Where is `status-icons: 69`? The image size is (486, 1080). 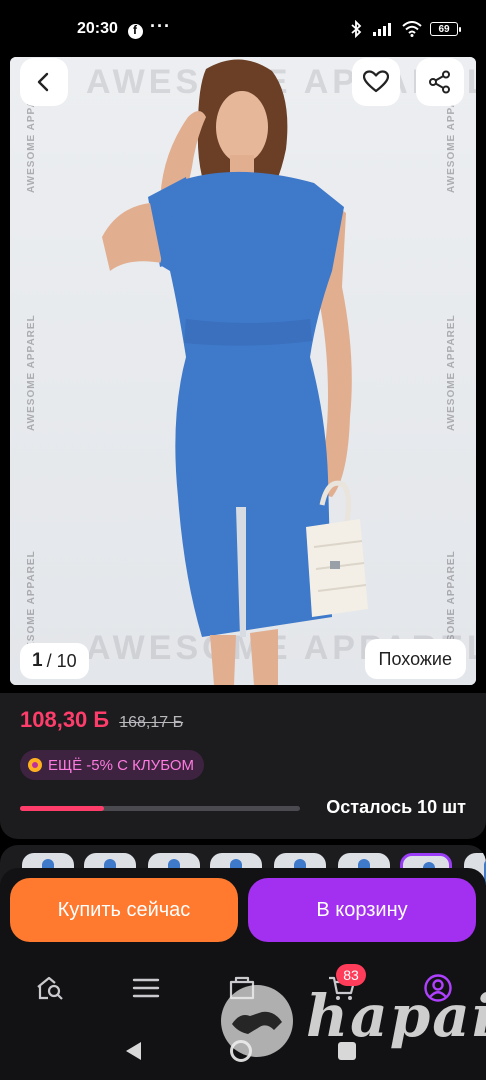 status-icons: 69 is located at coordinates (404, 29).